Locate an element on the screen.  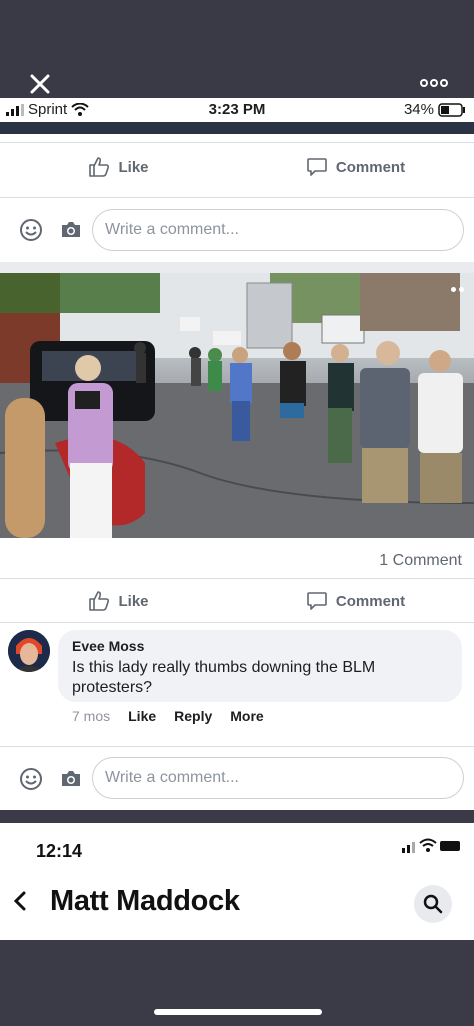
post-1-comment-button: Comment is located at coordinates (355, 167).